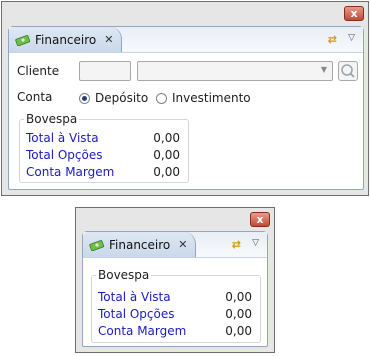 This screenshot has width=370, height=356. Describe the element at coordinates (35, 97) in the screenshot. I see `conta-label: Conta` at that location.